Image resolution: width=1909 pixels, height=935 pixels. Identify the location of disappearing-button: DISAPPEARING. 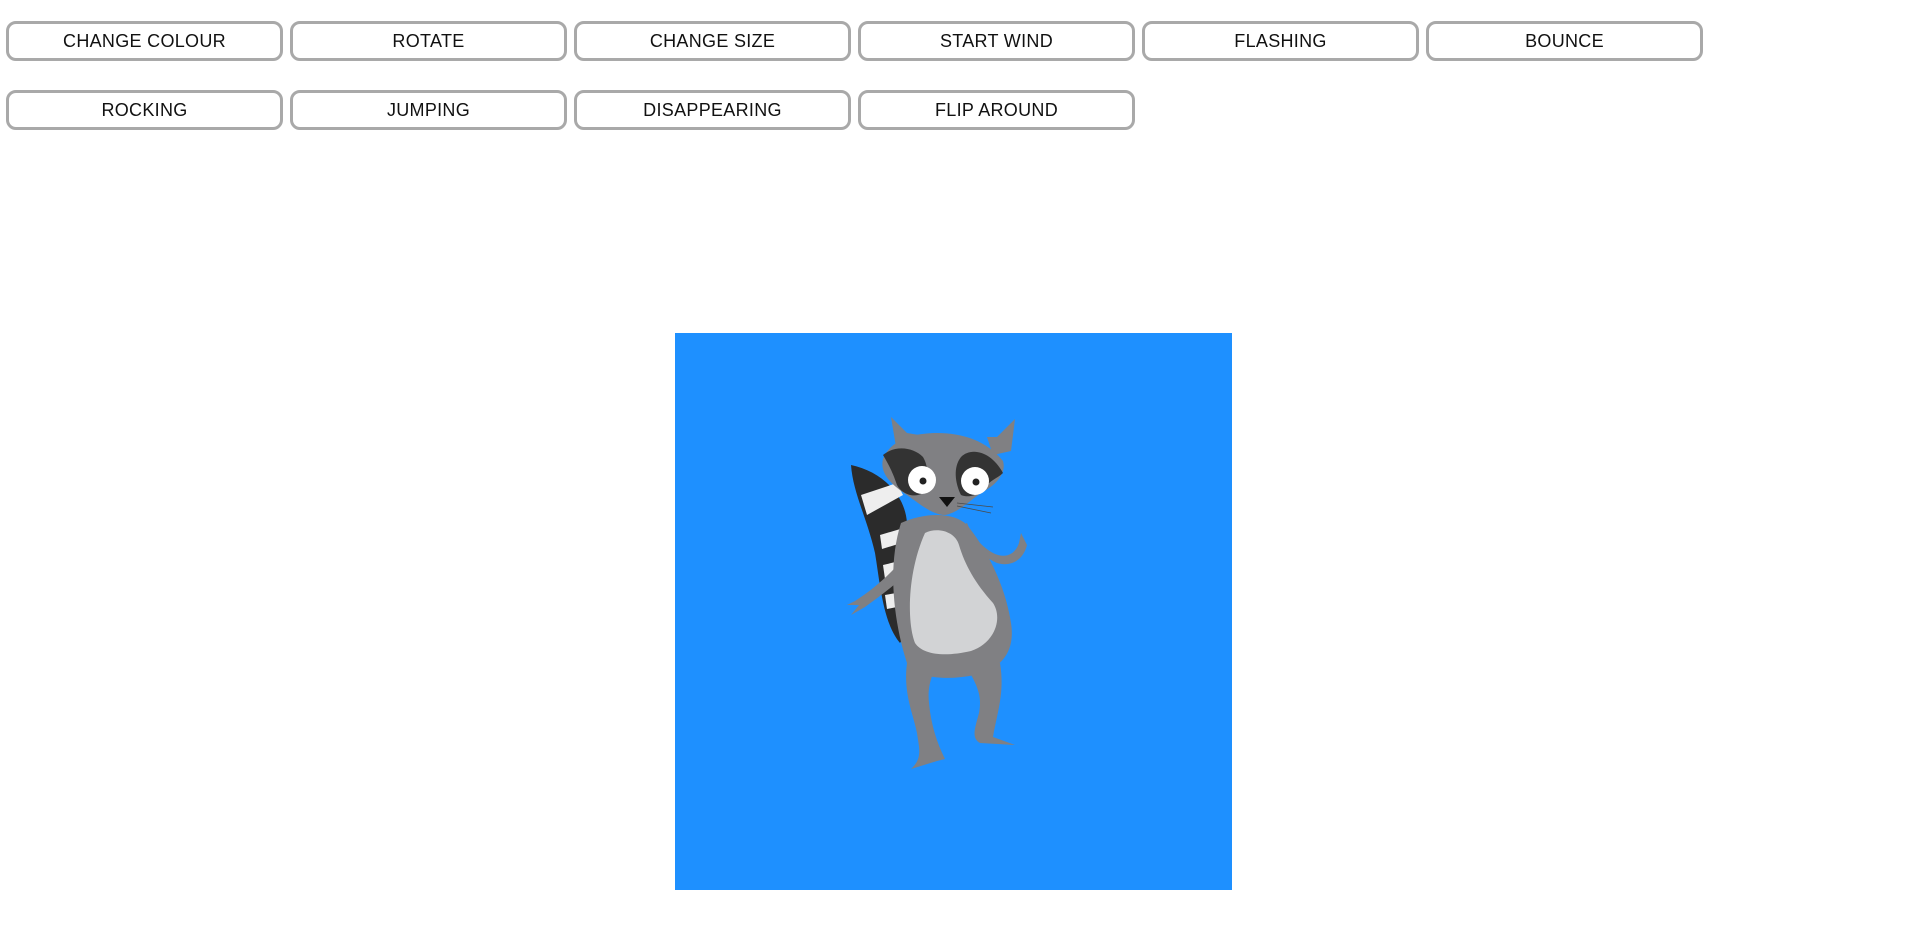
(712, 110).